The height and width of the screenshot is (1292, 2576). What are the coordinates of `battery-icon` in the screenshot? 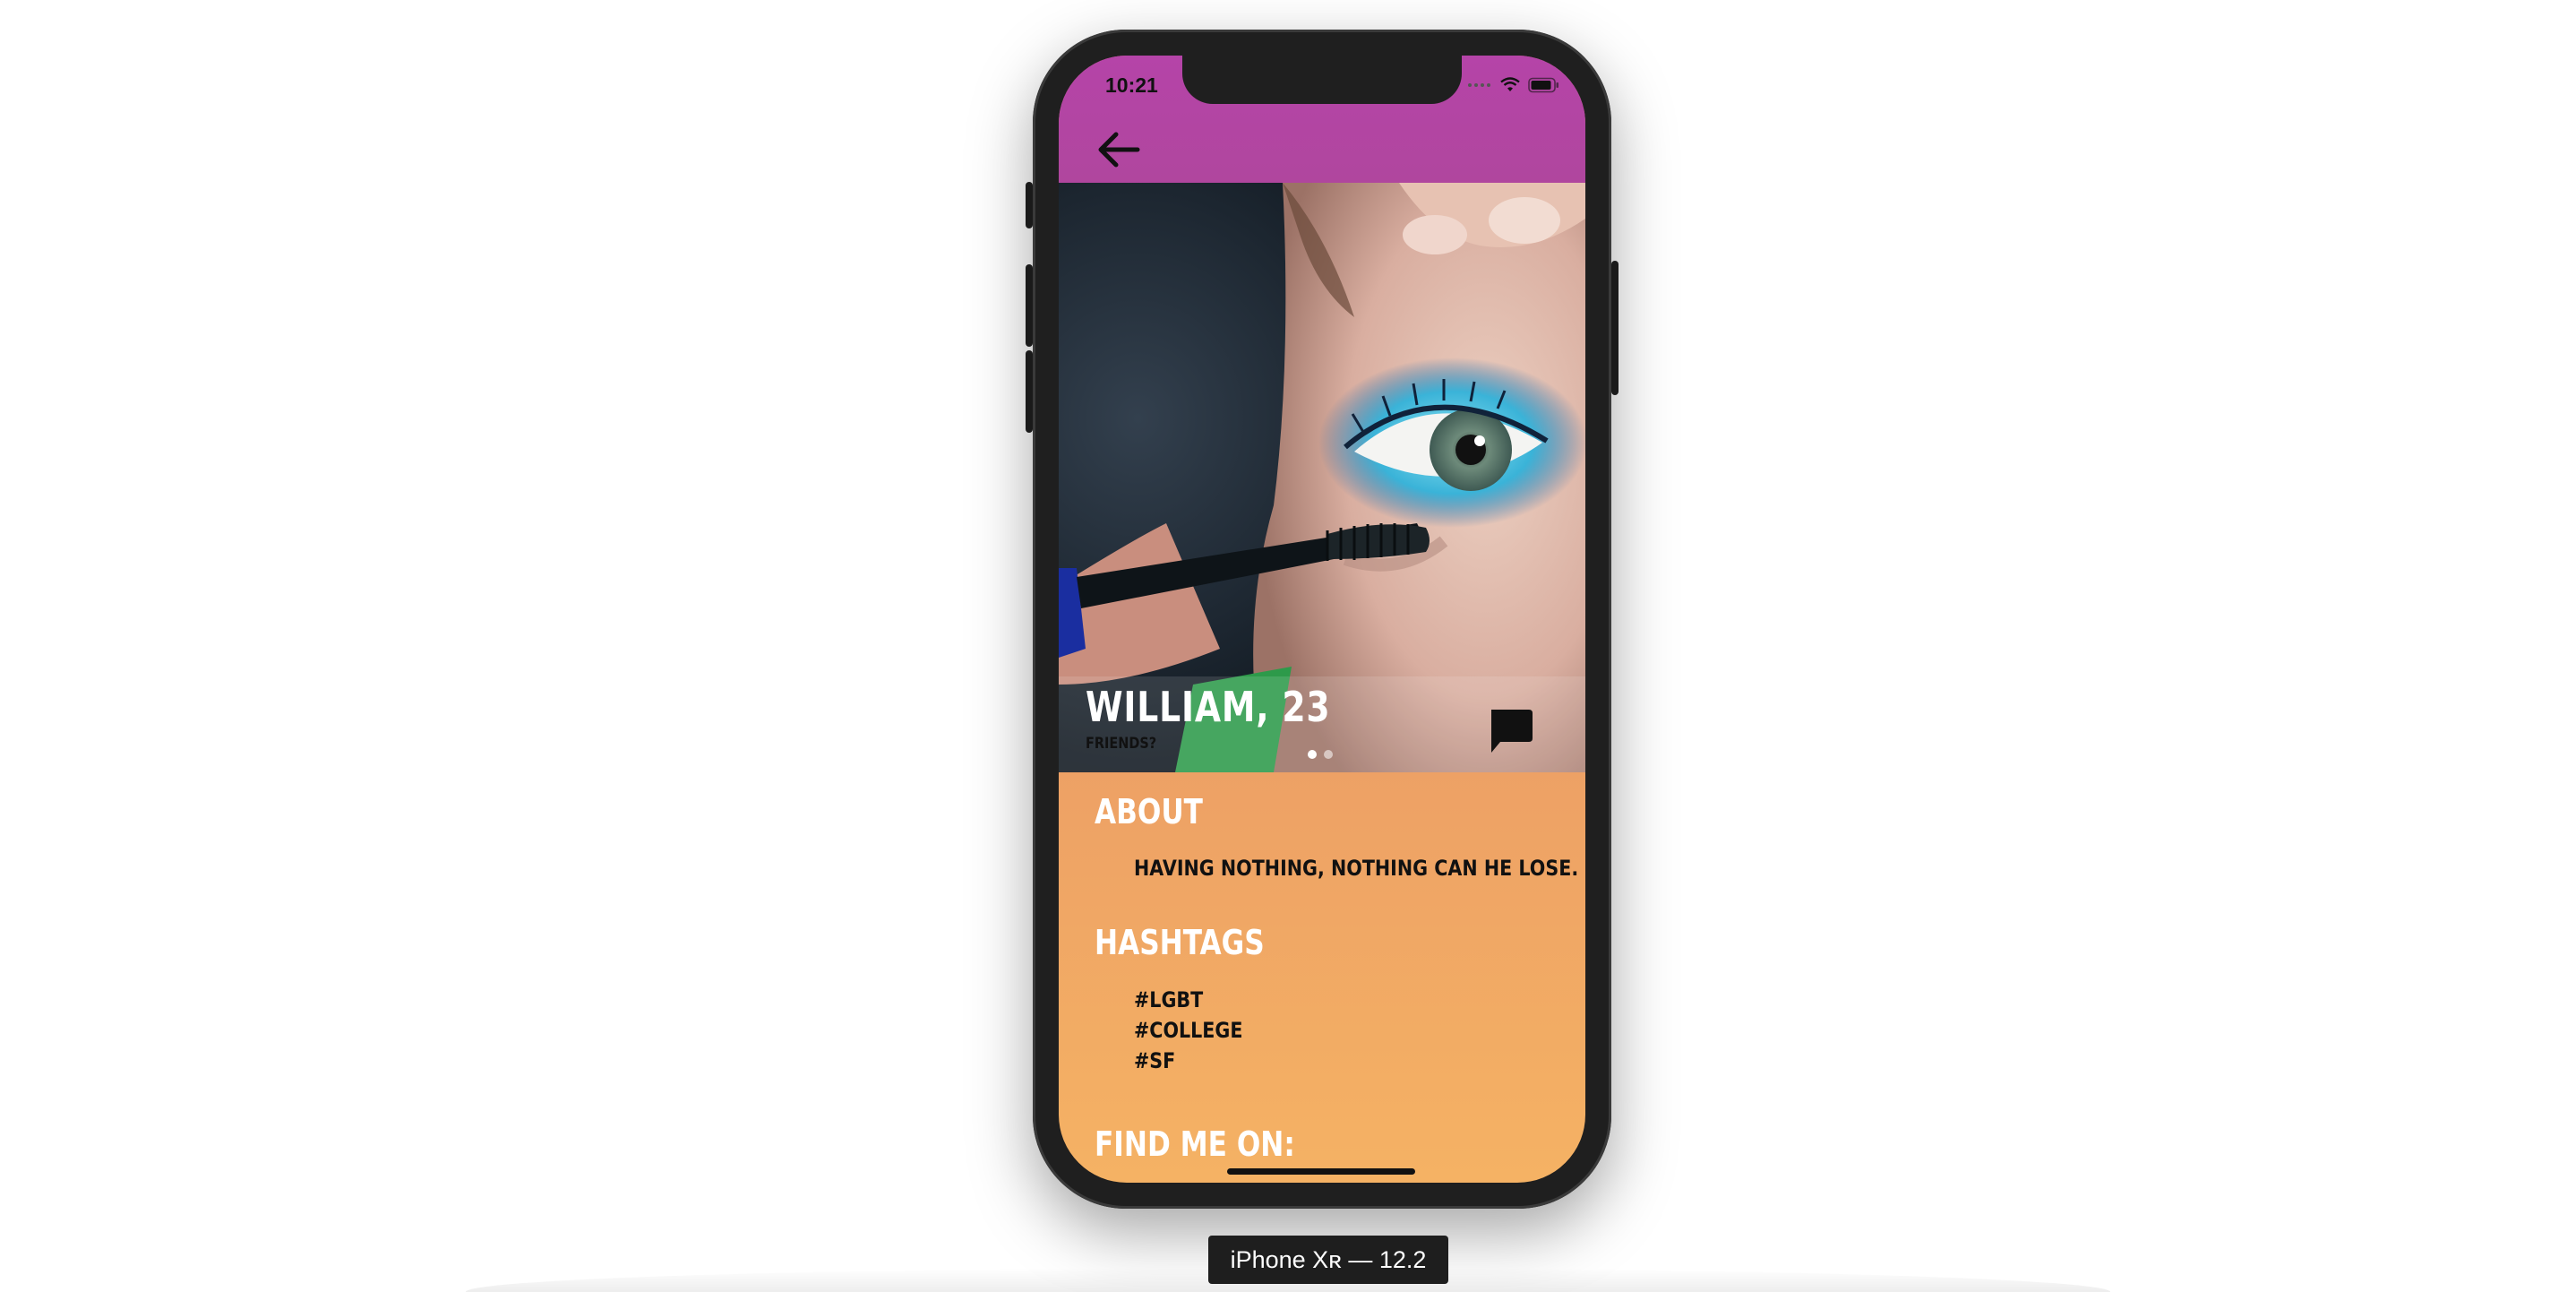 It's located at (1543, 85).